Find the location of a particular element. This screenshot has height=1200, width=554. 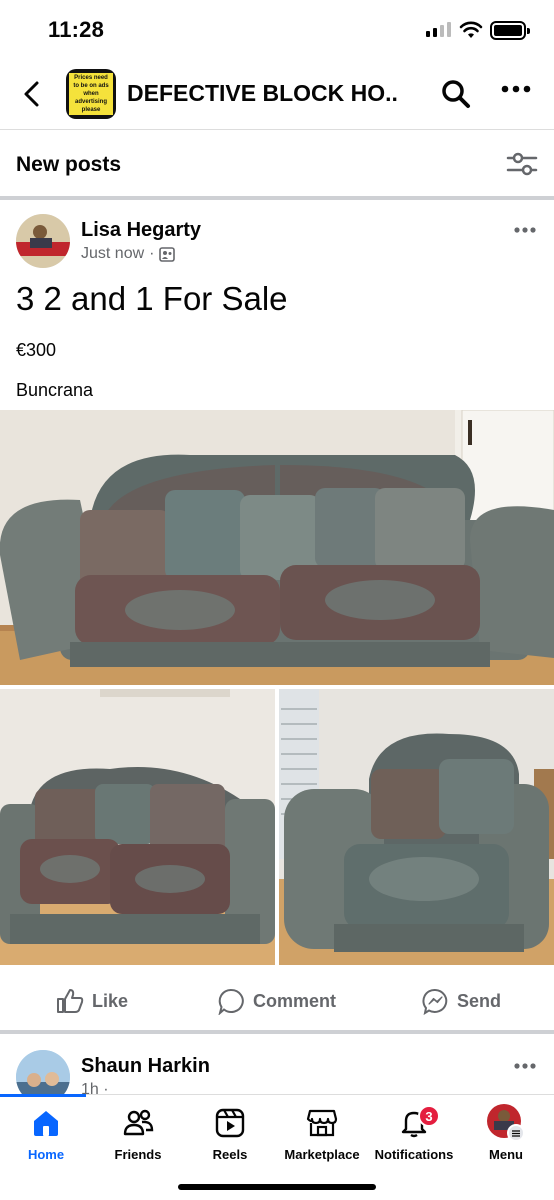

tab-home: Home is located at coordinates (46, 1128).